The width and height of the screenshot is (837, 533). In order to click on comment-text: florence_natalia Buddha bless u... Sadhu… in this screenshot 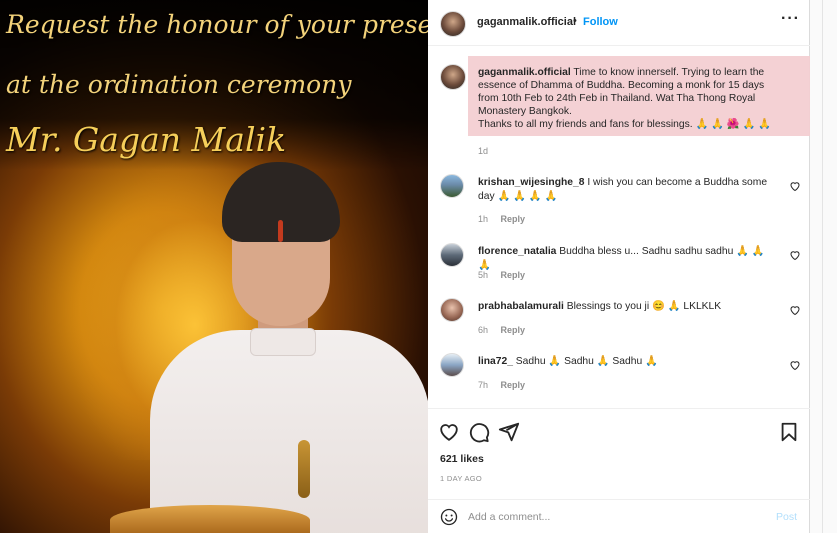, I will do `click(623, 259)`.